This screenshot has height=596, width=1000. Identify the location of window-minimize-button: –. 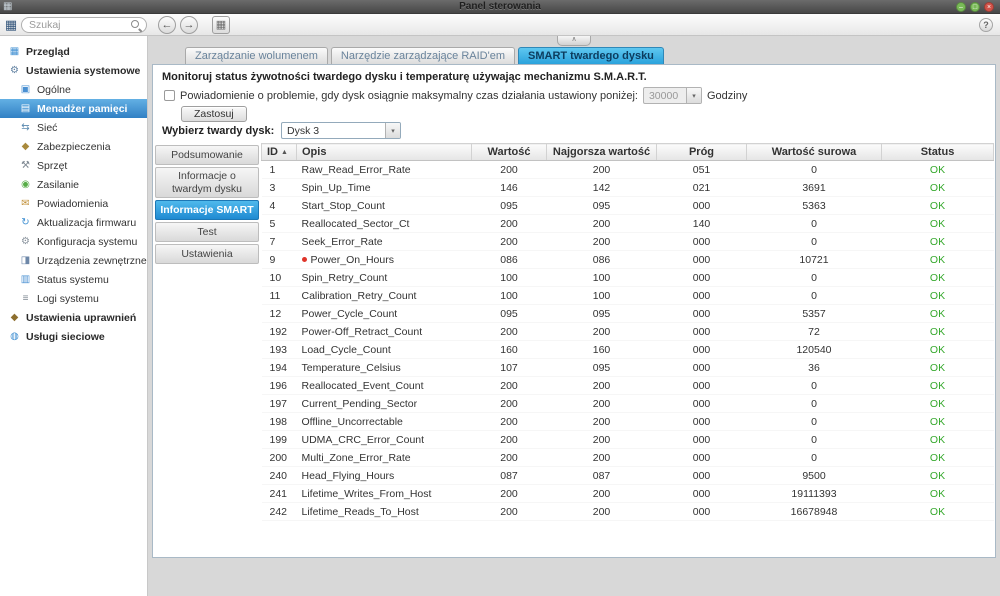
(961, 7).